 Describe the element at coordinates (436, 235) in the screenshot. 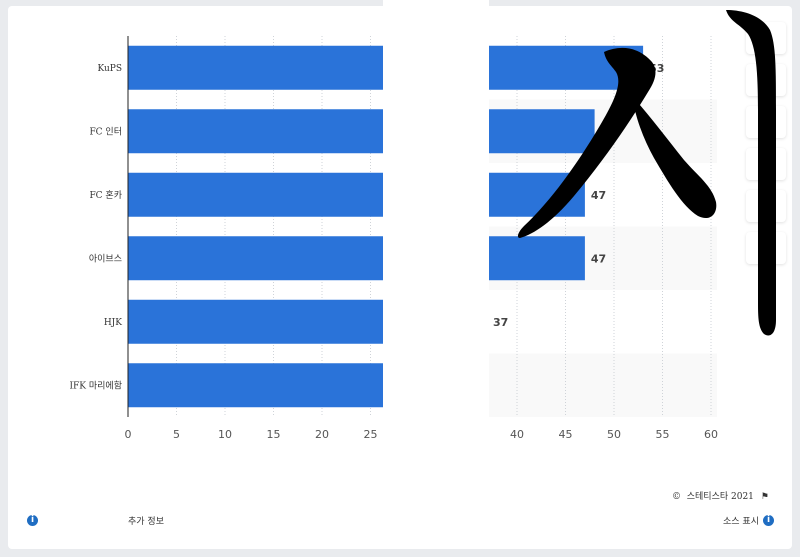

I see `chart-gap-panel` at that location.